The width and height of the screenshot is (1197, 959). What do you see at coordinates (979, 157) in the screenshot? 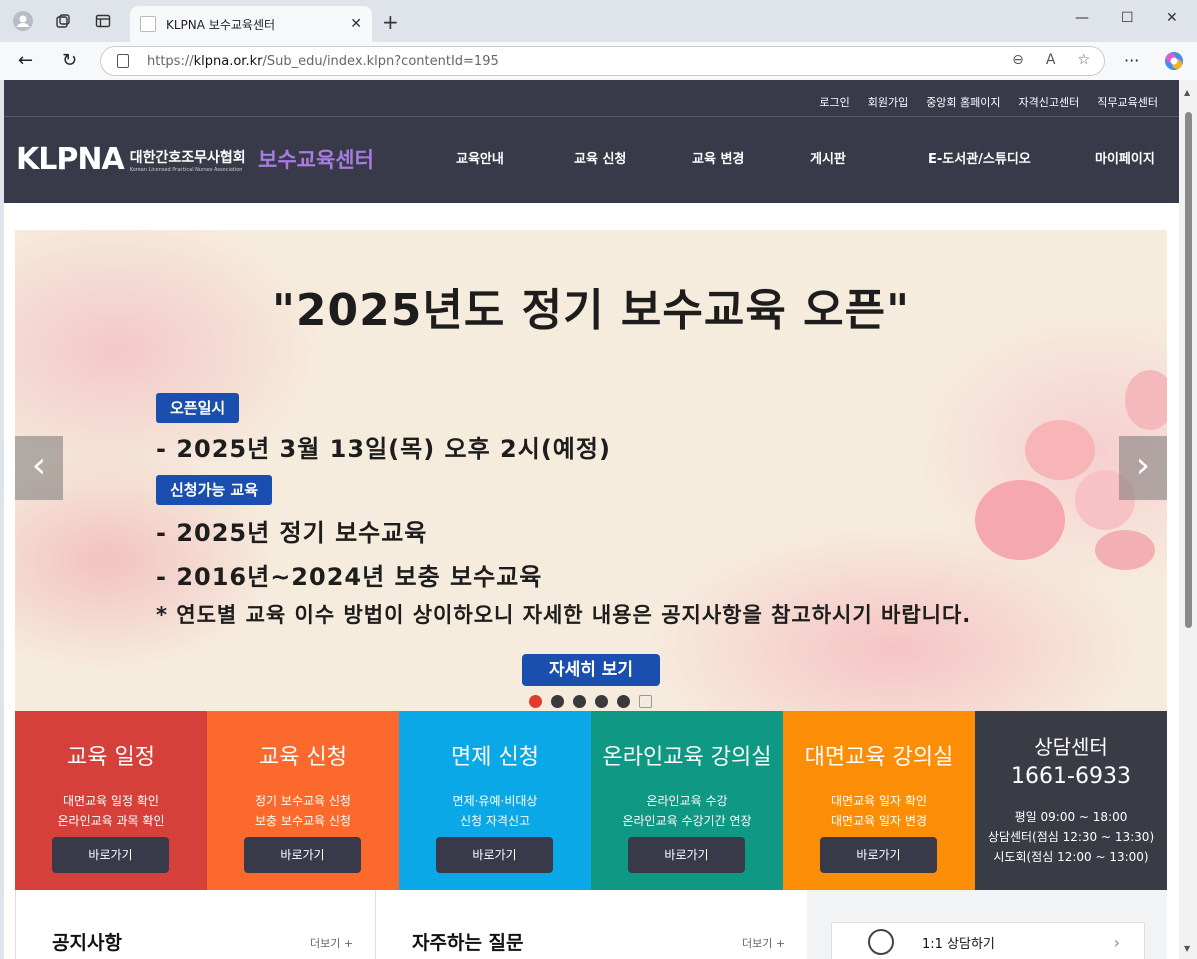
I see `gnb-elibrary: E-도서관/스튜디오` at bounding box center [979, 157].